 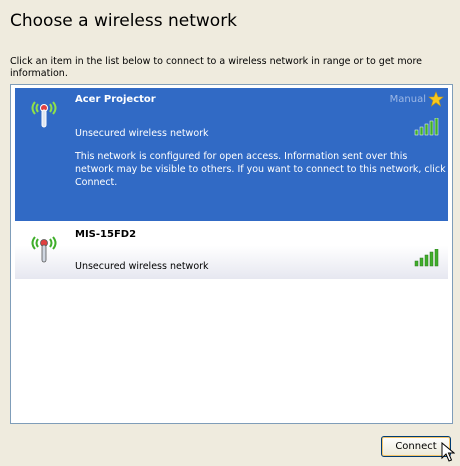 I want to click on network-name: Acer Projector, so click(x=115, y=99).